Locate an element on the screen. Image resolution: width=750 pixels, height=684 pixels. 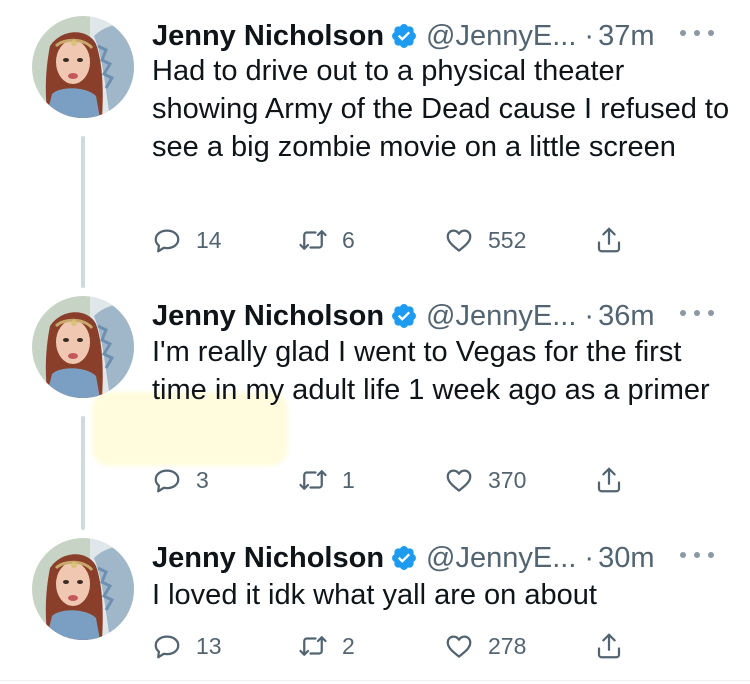
reply-button: 14 is located at coordinates (187, 240).